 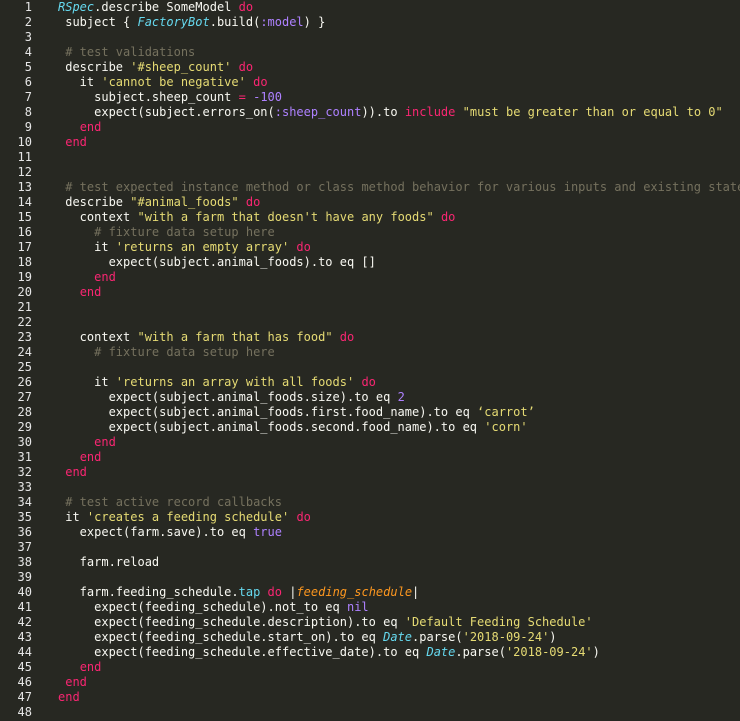 I want to click on code-line: 2 subject { FactoryBot.build(:model) }, so click(x=370, y=22).